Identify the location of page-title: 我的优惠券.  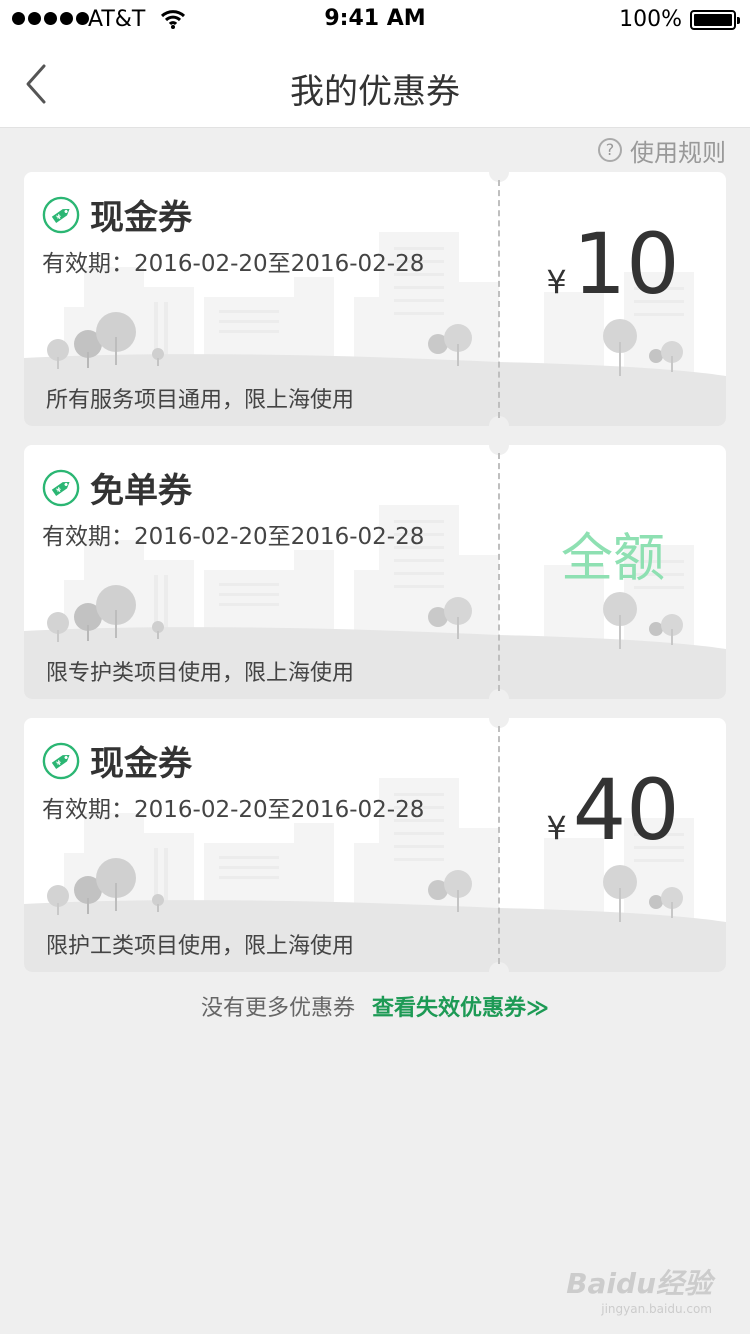
(375, 92).